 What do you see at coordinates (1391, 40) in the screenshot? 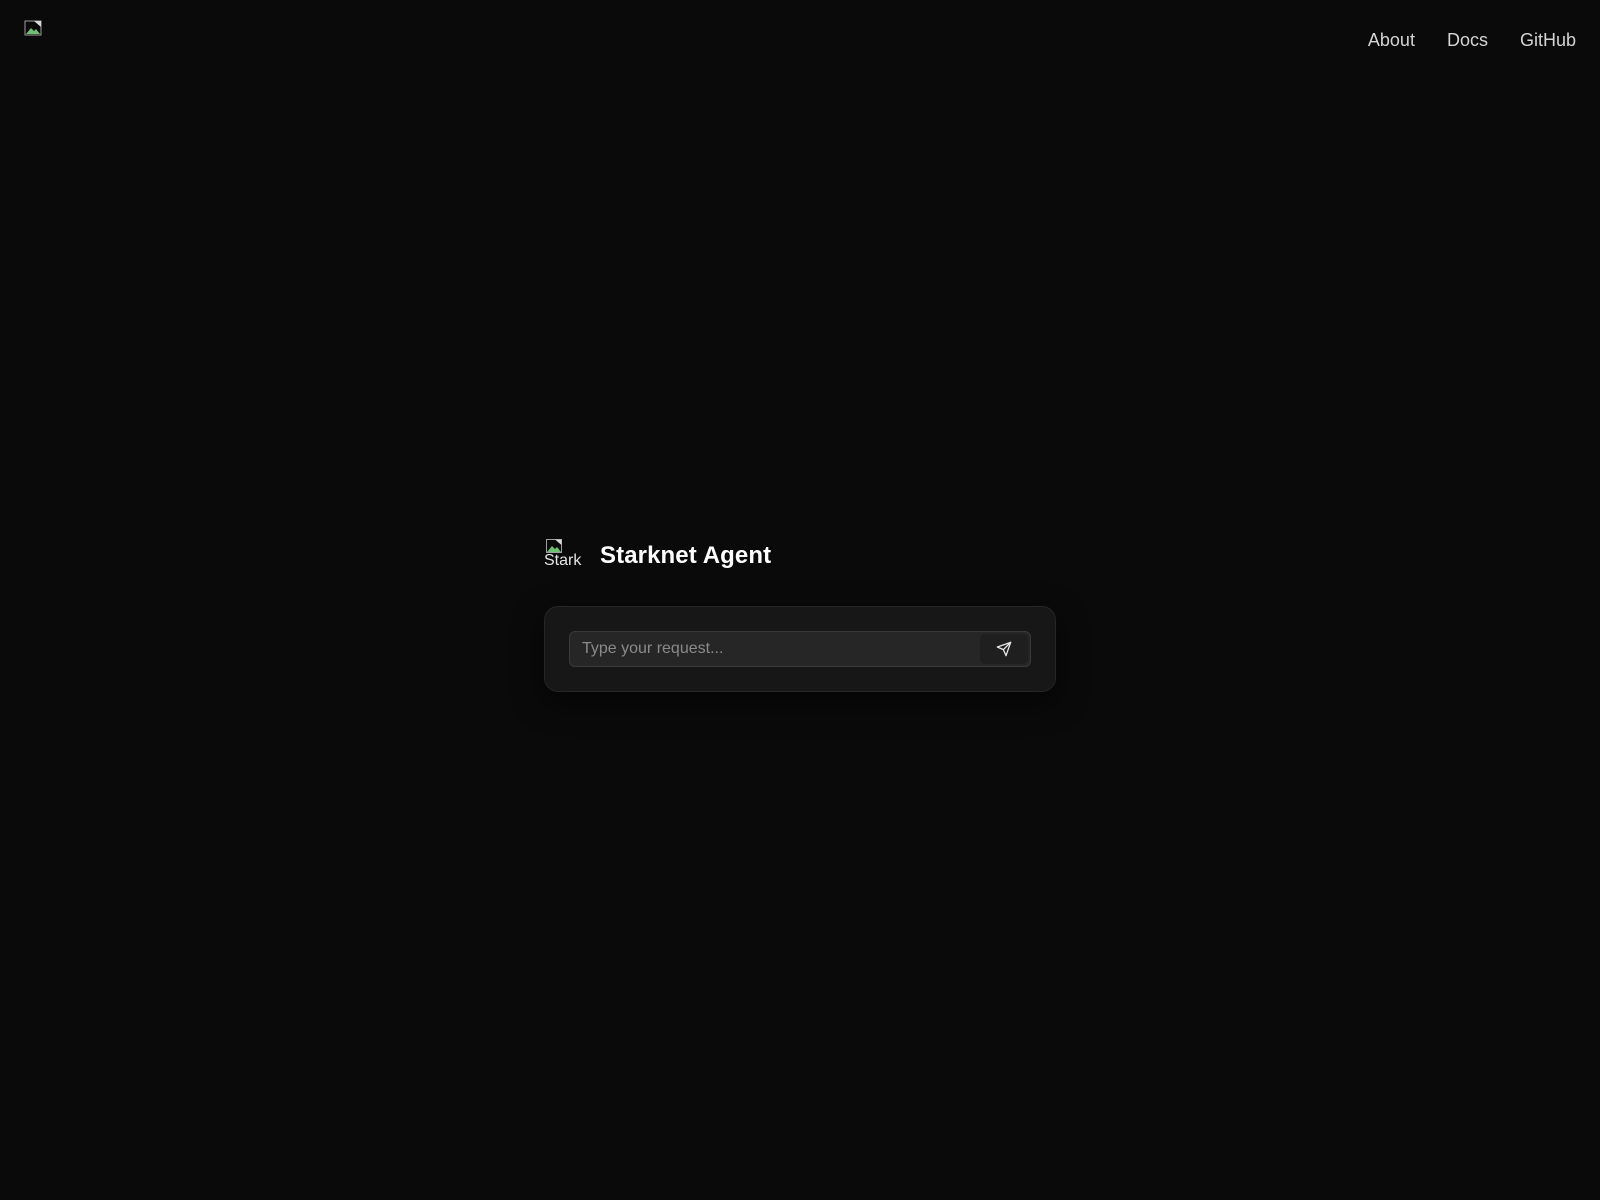
I see `nav-about-link: About` at bounding box center [1391, 40].